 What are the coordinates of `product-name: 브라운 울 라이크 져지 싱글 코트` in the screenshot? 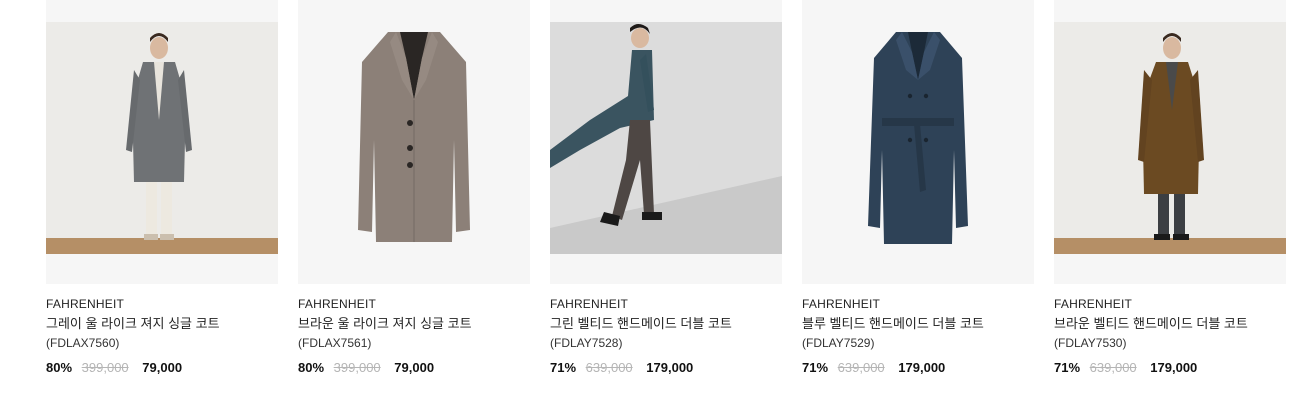 It's located at (385, 323).